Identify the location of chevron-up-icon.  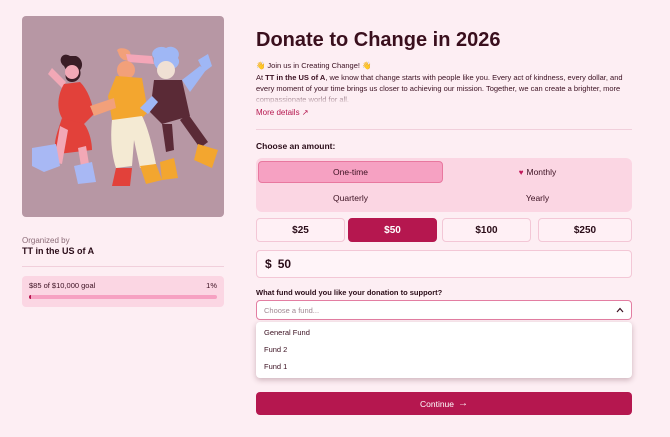
(620, 310).